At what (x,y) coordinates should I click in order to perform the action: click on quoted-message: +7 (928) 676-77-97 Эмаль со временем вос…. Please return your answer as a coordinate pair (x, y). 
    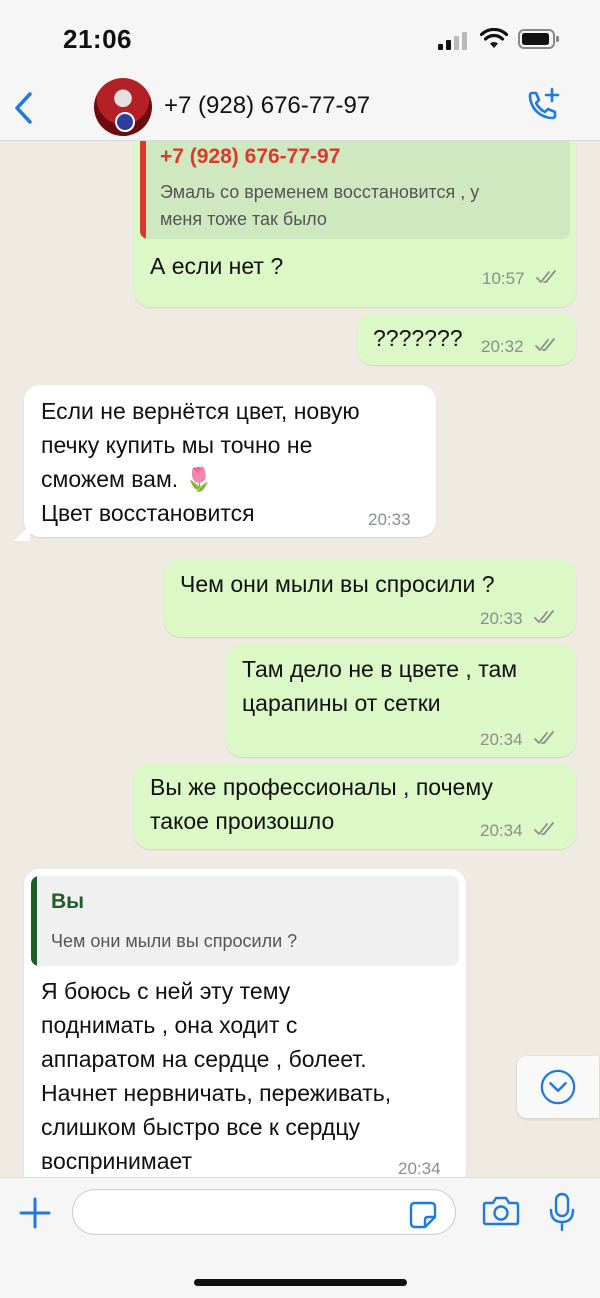
    Looking at the image, I should click on (355, 190).